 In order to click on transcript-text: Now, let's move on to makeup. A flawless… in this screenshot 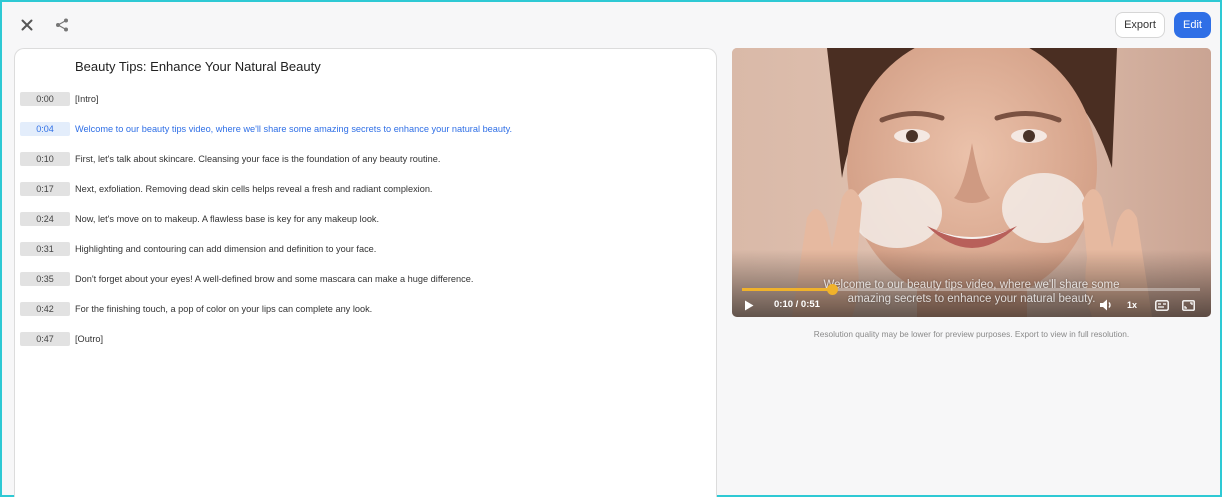, I will do `click(227, 219)`.